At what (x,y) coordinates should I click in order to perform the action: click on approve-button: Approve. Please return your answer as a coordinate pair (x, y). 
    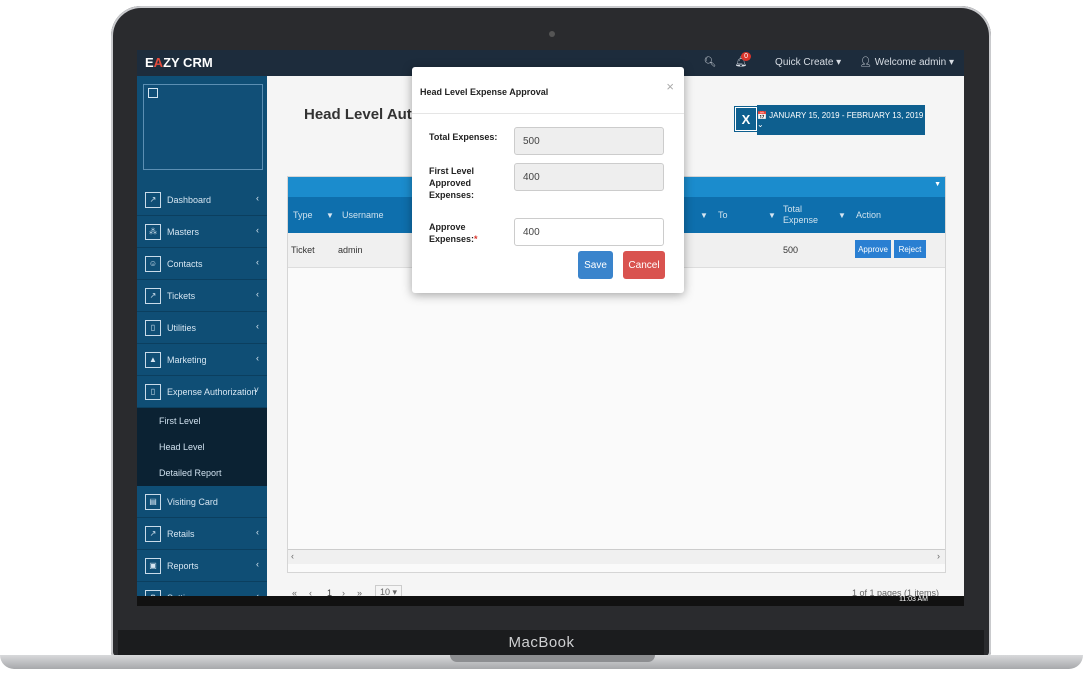
    Looking at the image, I should click on (873, 249).